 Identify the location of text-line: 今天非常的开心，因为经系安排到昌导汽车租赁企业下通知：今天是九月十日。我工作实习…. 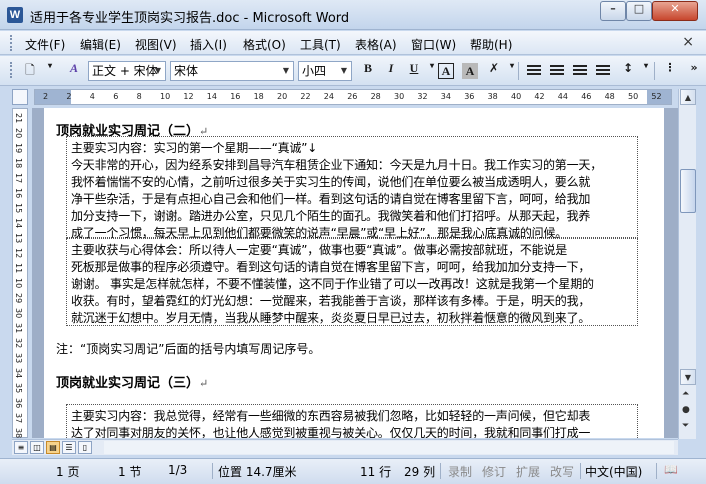
(337, 165).